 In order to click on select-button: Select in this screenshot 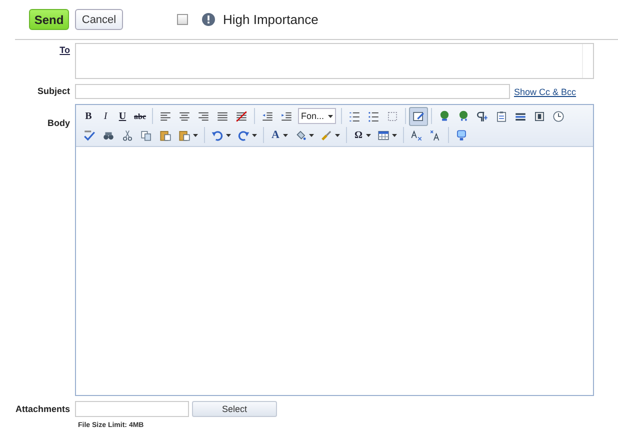, I will do `click(234, 409)`.